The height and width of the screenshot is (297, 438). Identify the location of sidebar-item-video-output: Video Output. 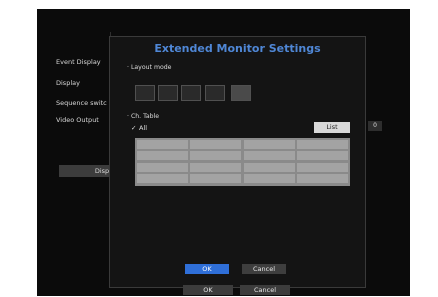
(77, 120).